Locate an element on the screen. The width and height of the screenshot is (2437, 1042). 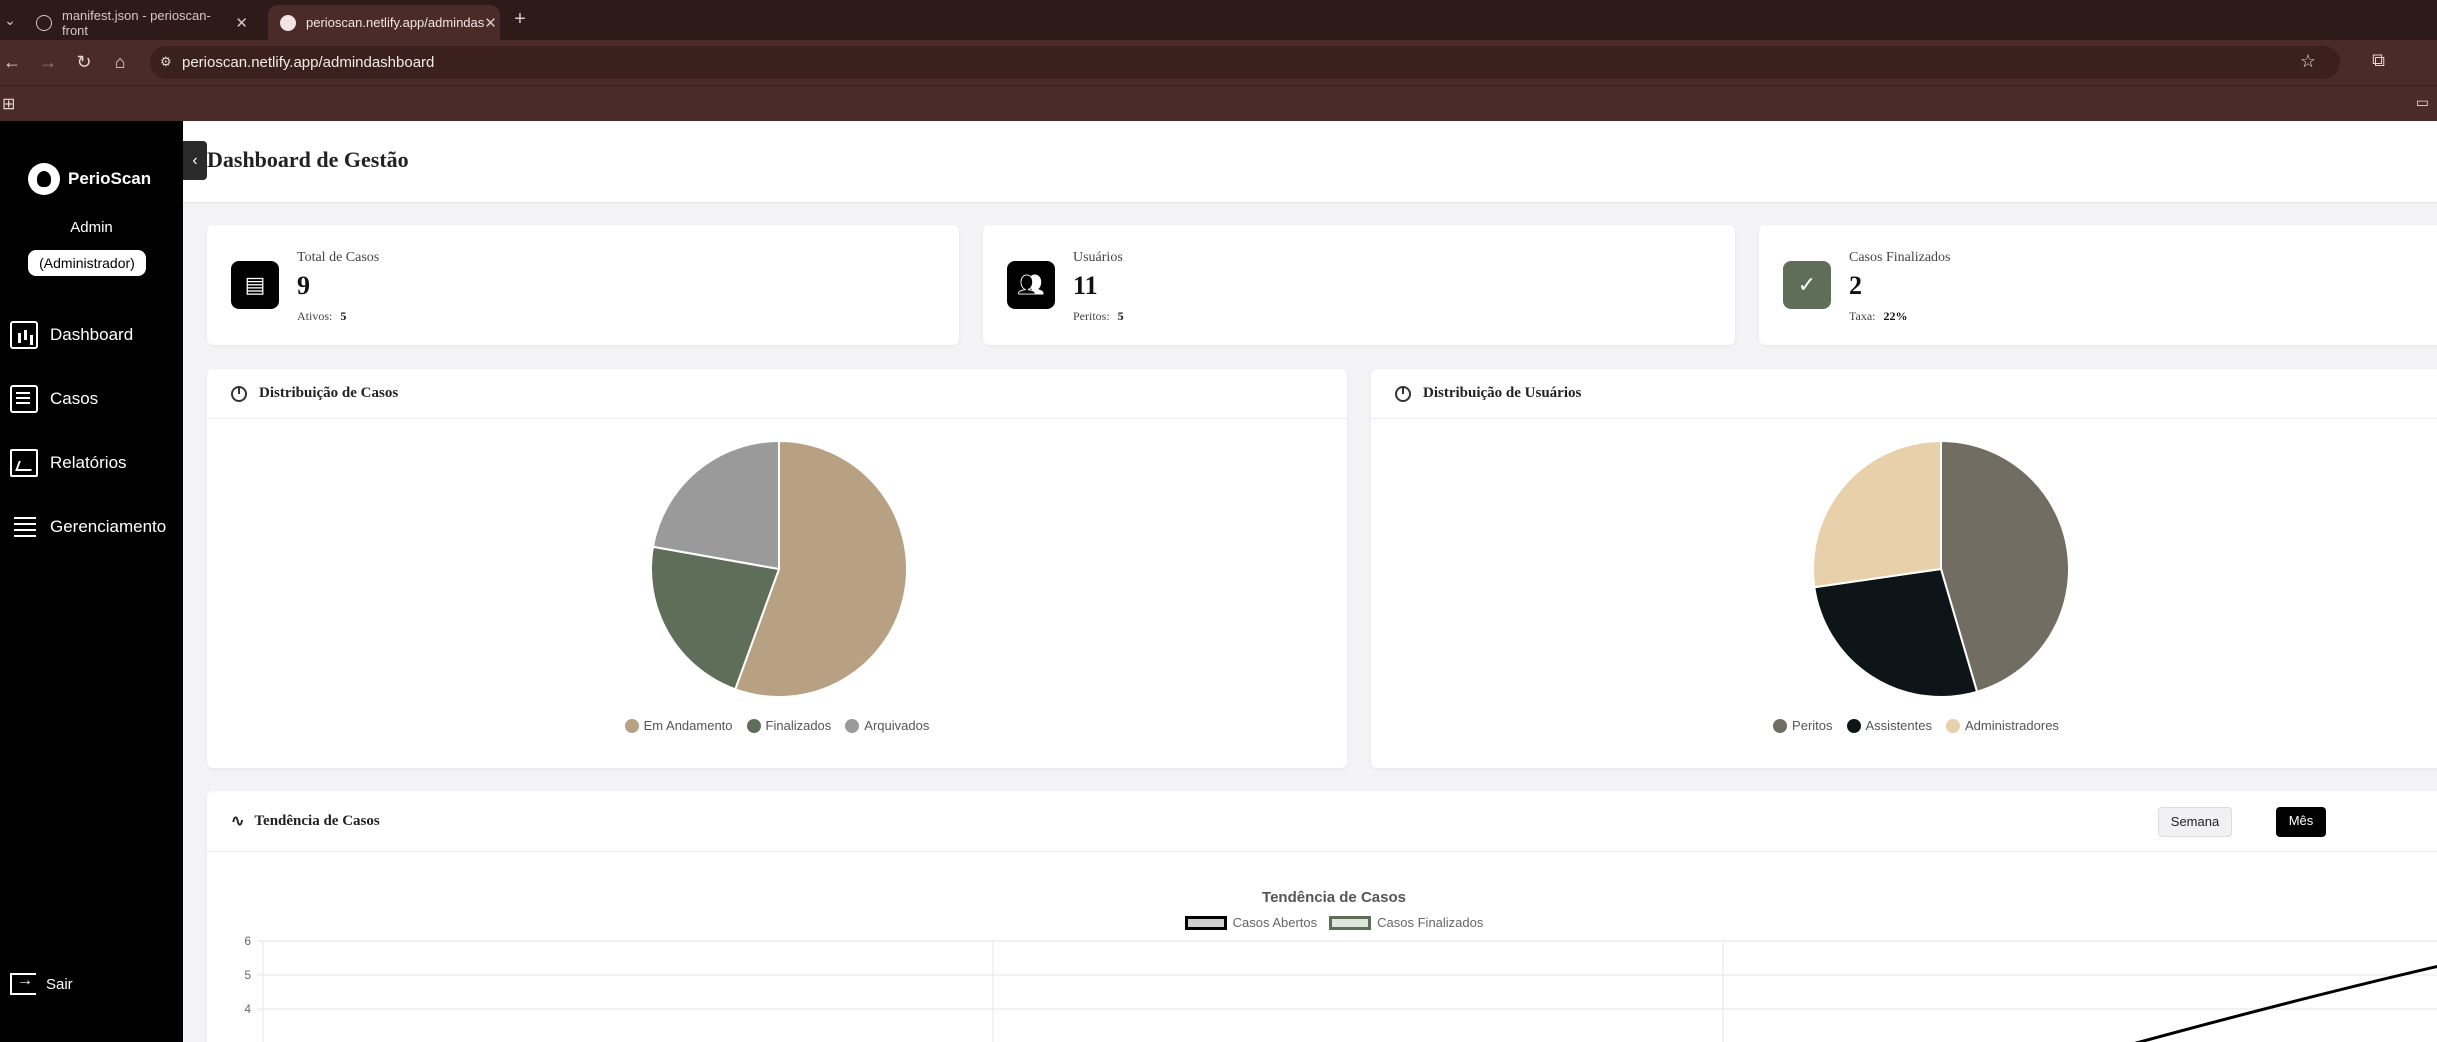
document-icon: ▤ is located at coordinates (255, 285).